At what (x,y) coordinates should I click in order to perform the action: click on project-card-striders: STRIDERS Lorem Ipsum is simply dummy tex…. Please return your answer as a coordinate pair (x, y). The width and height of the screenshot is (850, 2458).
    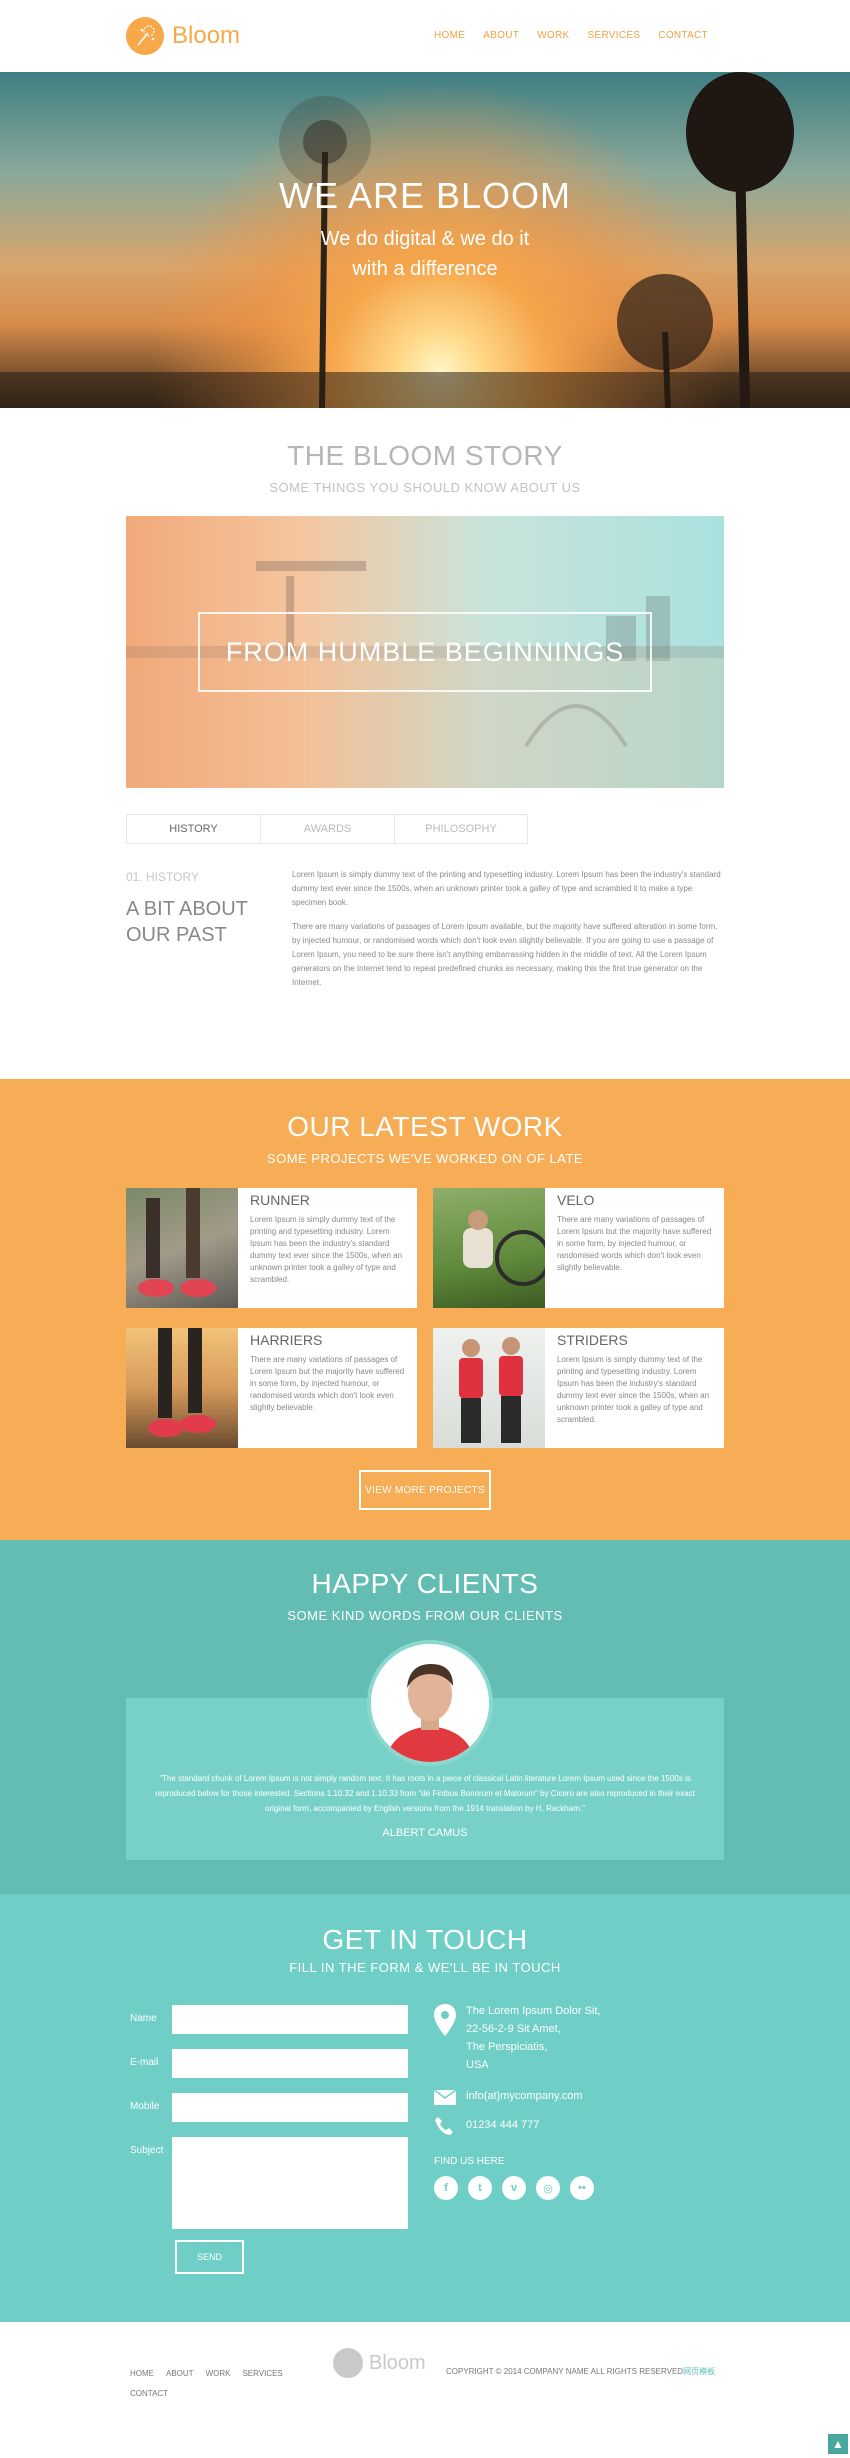
    Looking at the image, I should click on (578, 1388).